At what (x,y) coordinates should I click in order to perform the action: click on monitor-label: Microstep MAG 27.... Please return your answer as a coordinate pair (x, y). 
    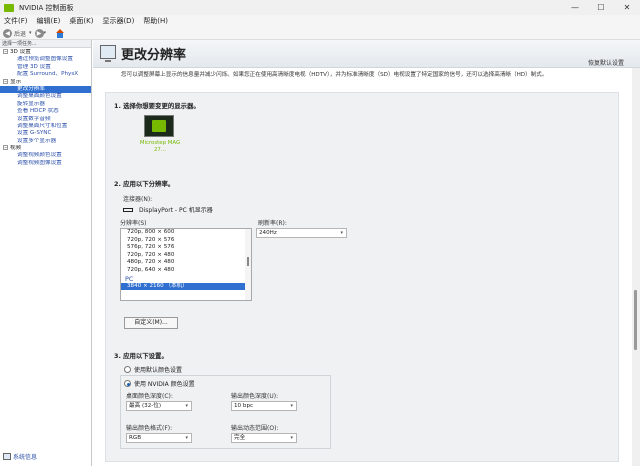
    Looking at the image, I should click on (160, 147).